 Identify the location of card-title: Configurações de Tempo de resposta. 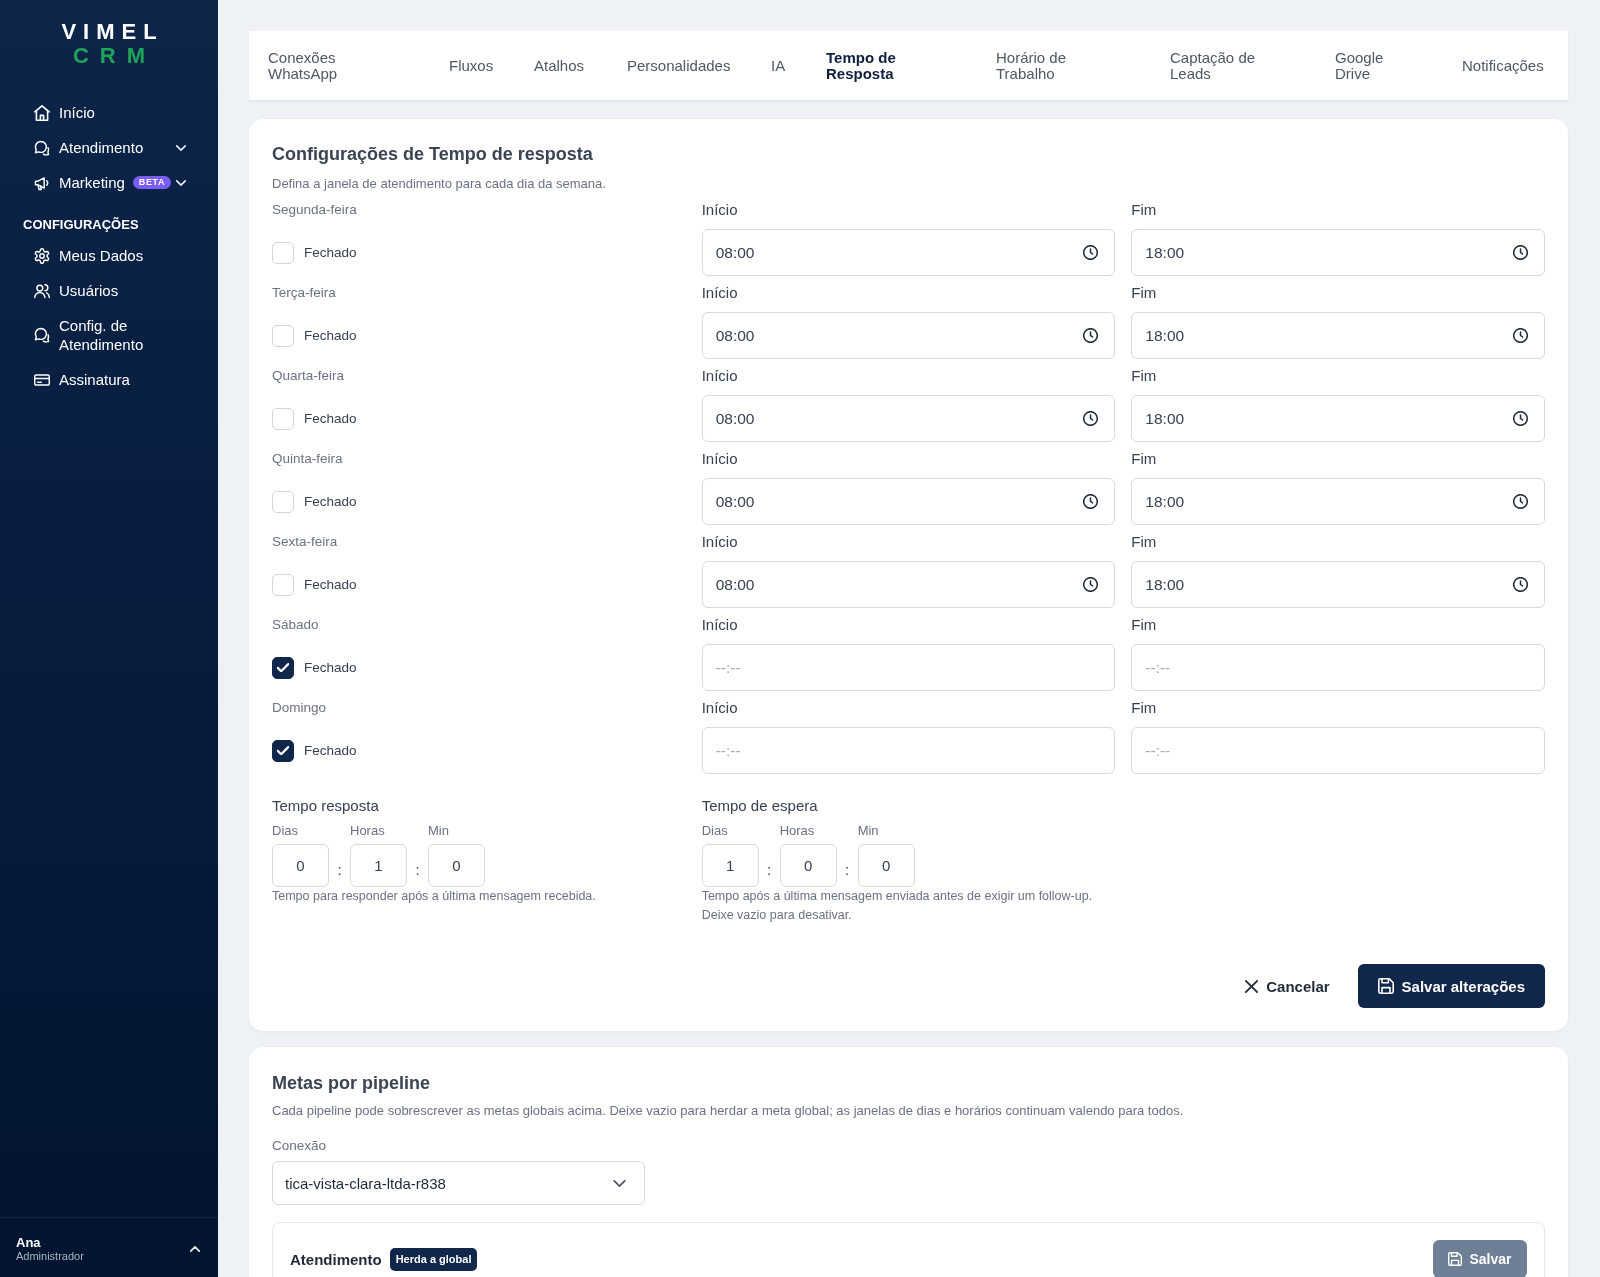
(432, 154).